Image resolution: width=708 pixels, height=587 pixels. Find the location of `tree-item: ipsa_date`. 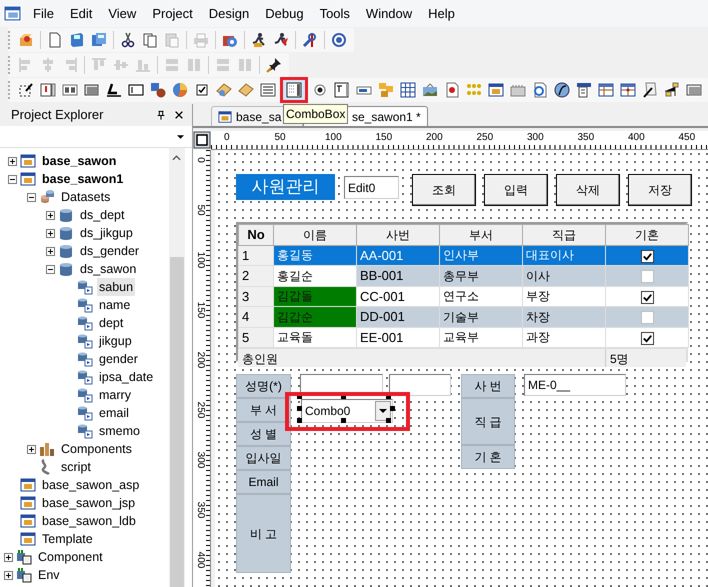

tree-item: ipsa_date is located at coordinates (126, 377).